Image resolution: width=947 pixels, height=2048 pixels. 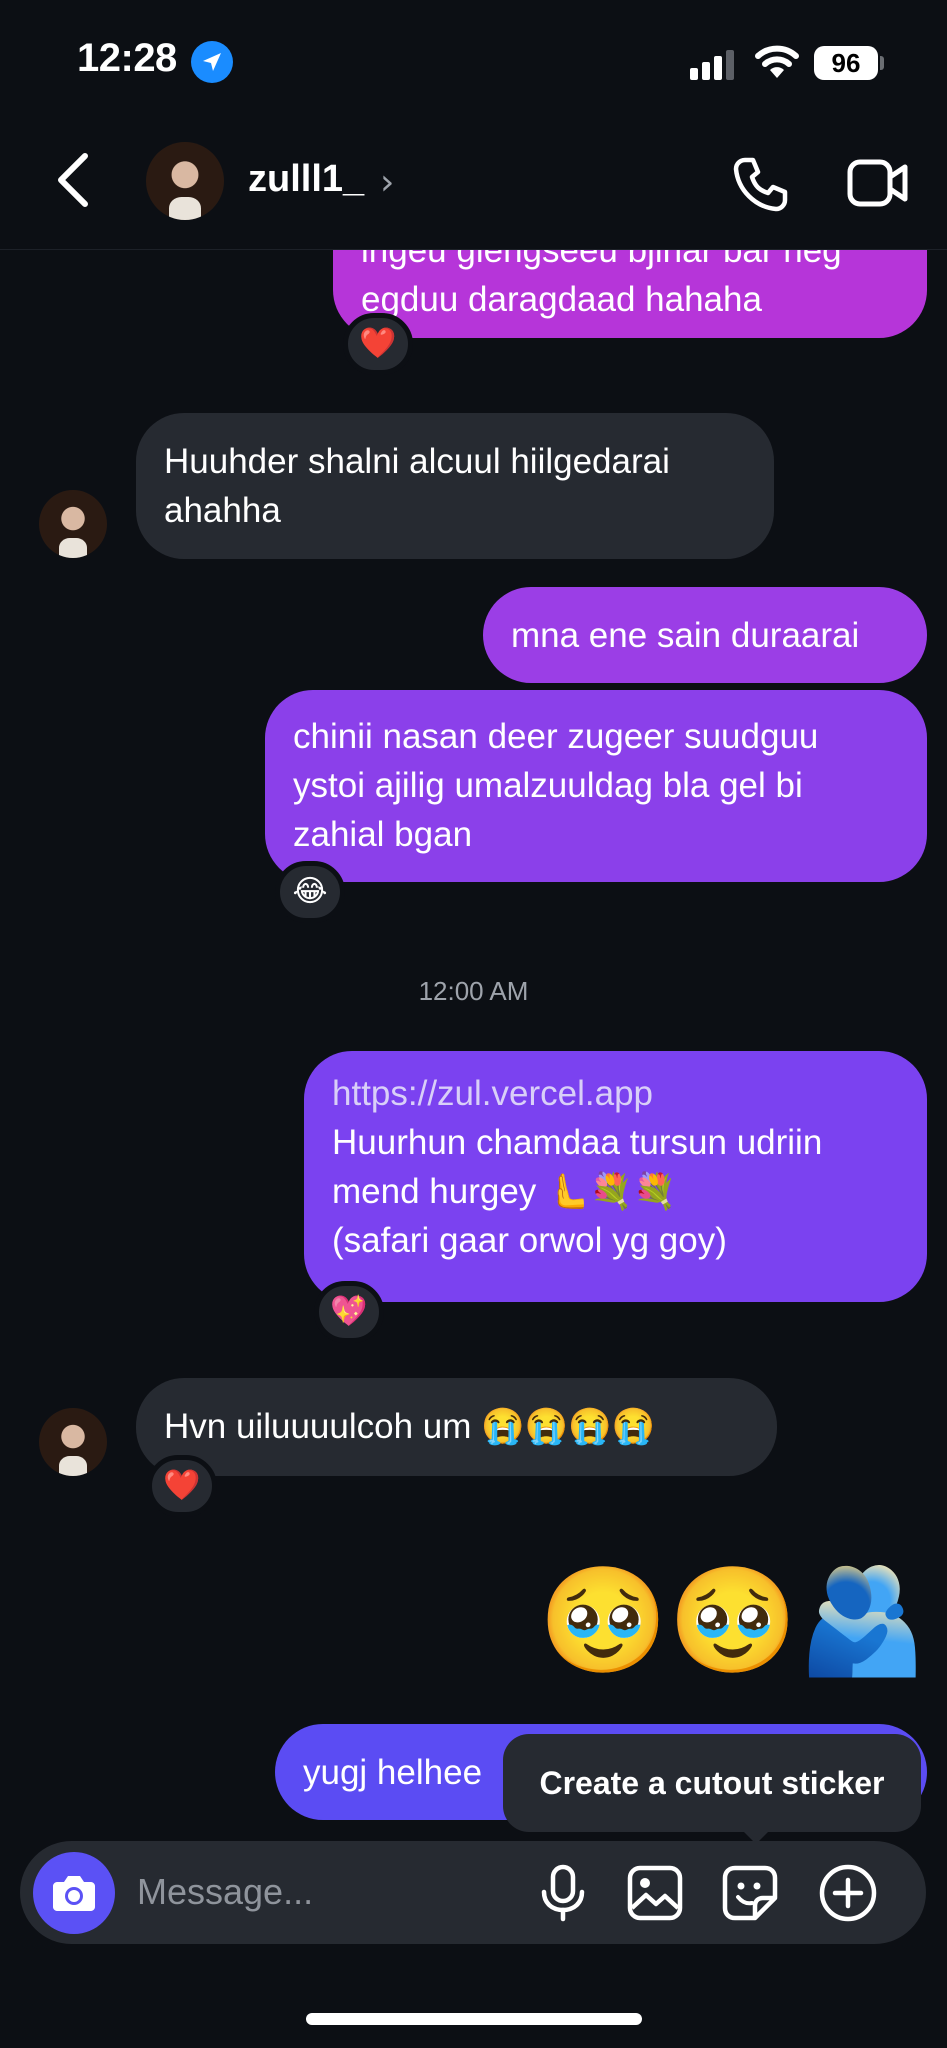 What do you see at coordinates (723, 1620) in the screenshot?
I see `emoji-message: 🥹🥹🫂` at bounding box center [723, 1620].